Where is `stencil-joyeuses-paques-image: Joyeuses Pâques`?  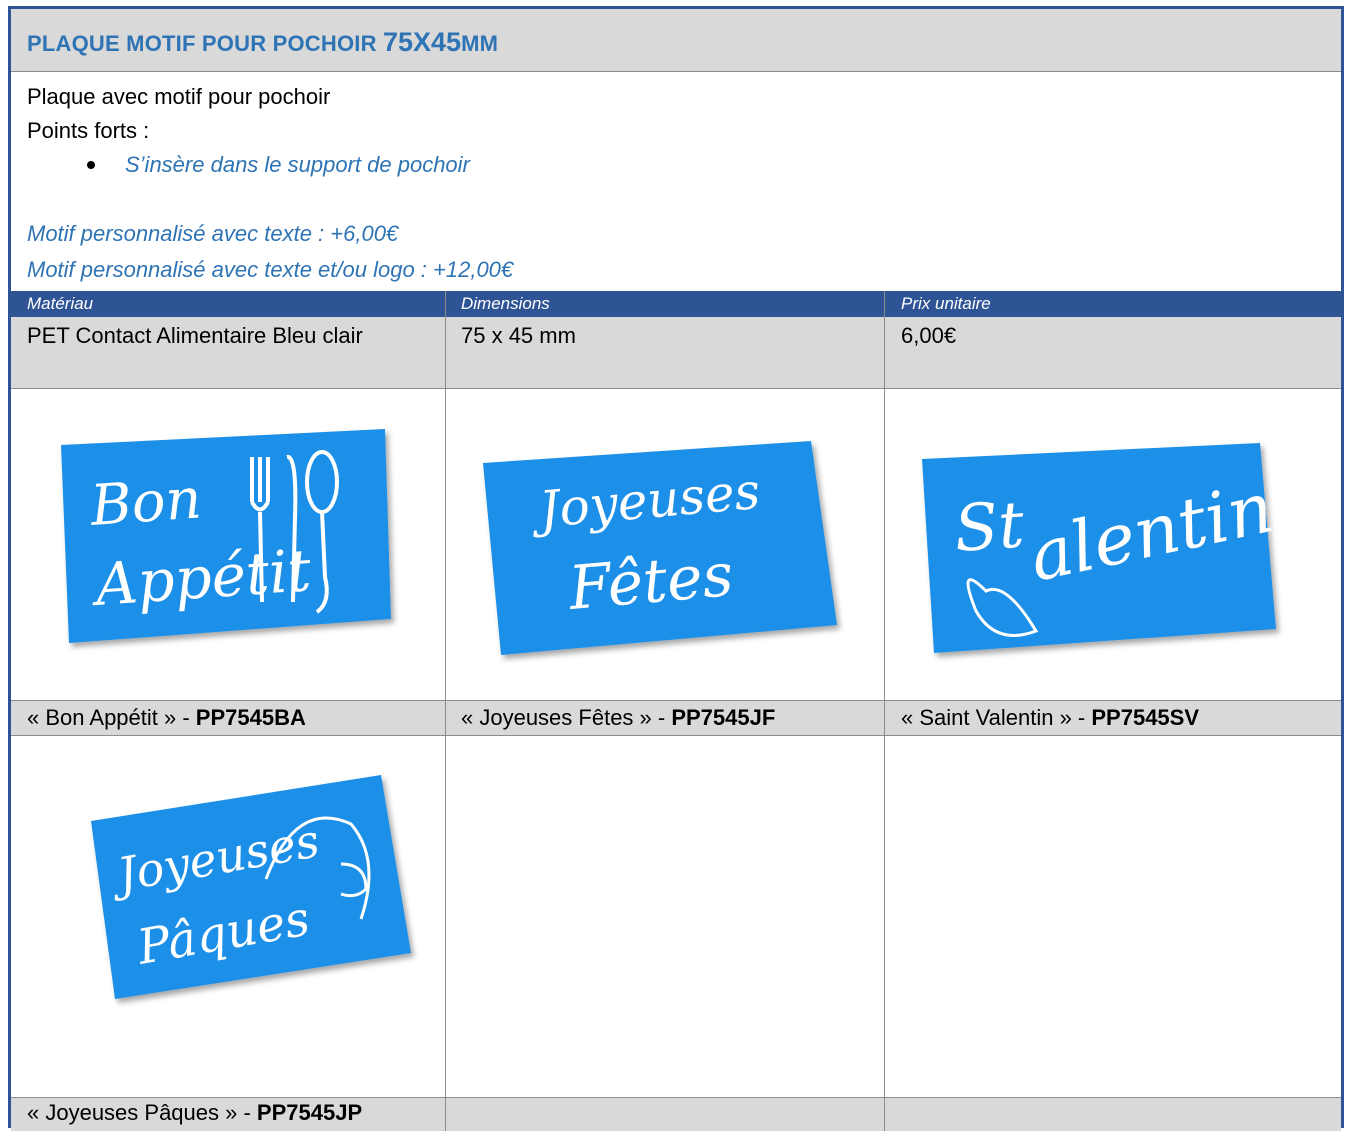
stencil-joyeuses-paques-image: Joyeuses Pâques is located at coordinates (251, 887).